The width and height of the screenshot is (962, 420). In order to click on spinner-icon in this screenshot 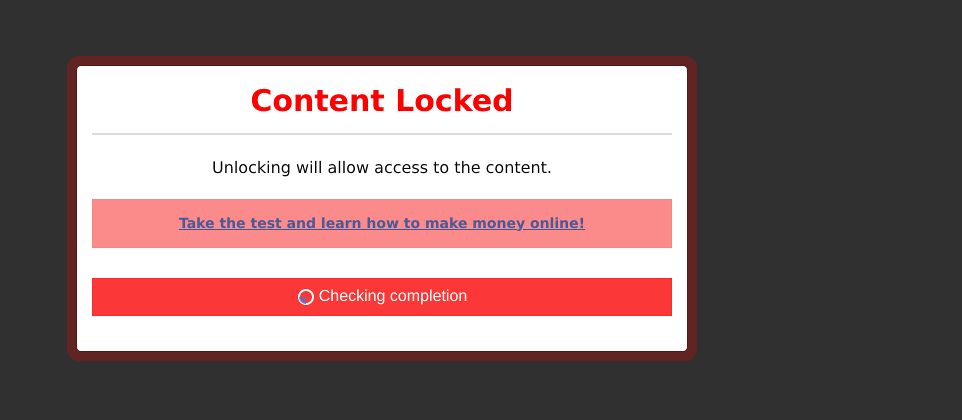, I will do `click(305, 297)`.